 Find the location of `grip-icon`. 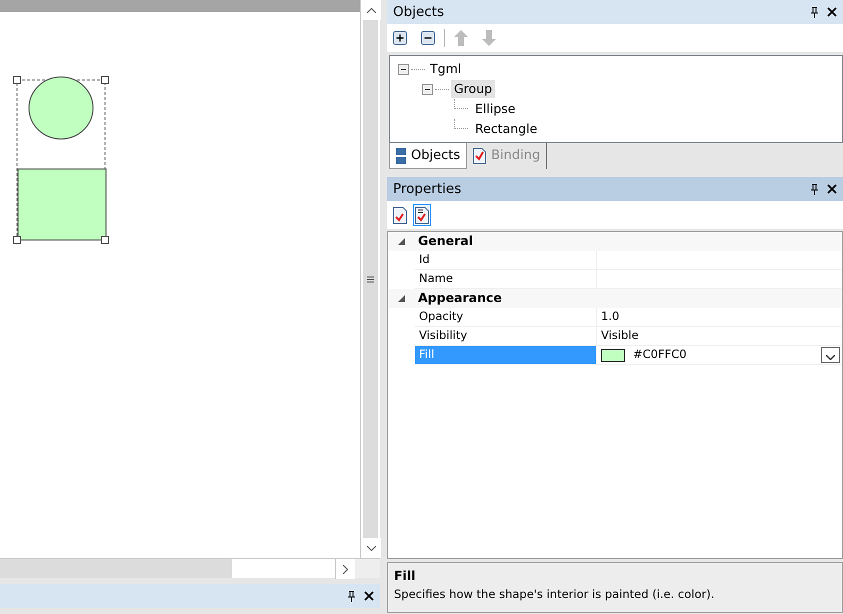

grip-icon is located at coordinates (370, 279).